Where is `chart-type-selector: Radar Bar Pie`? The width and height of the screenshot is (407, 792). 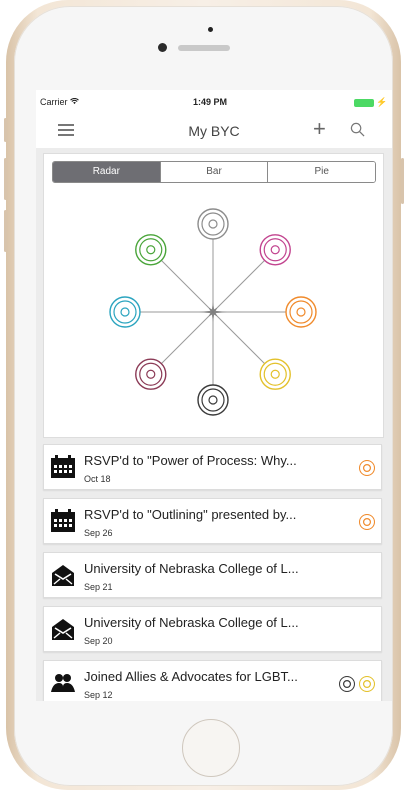 chart-type-selector: Radar Bar Pie is located at coordinates (214, 172).